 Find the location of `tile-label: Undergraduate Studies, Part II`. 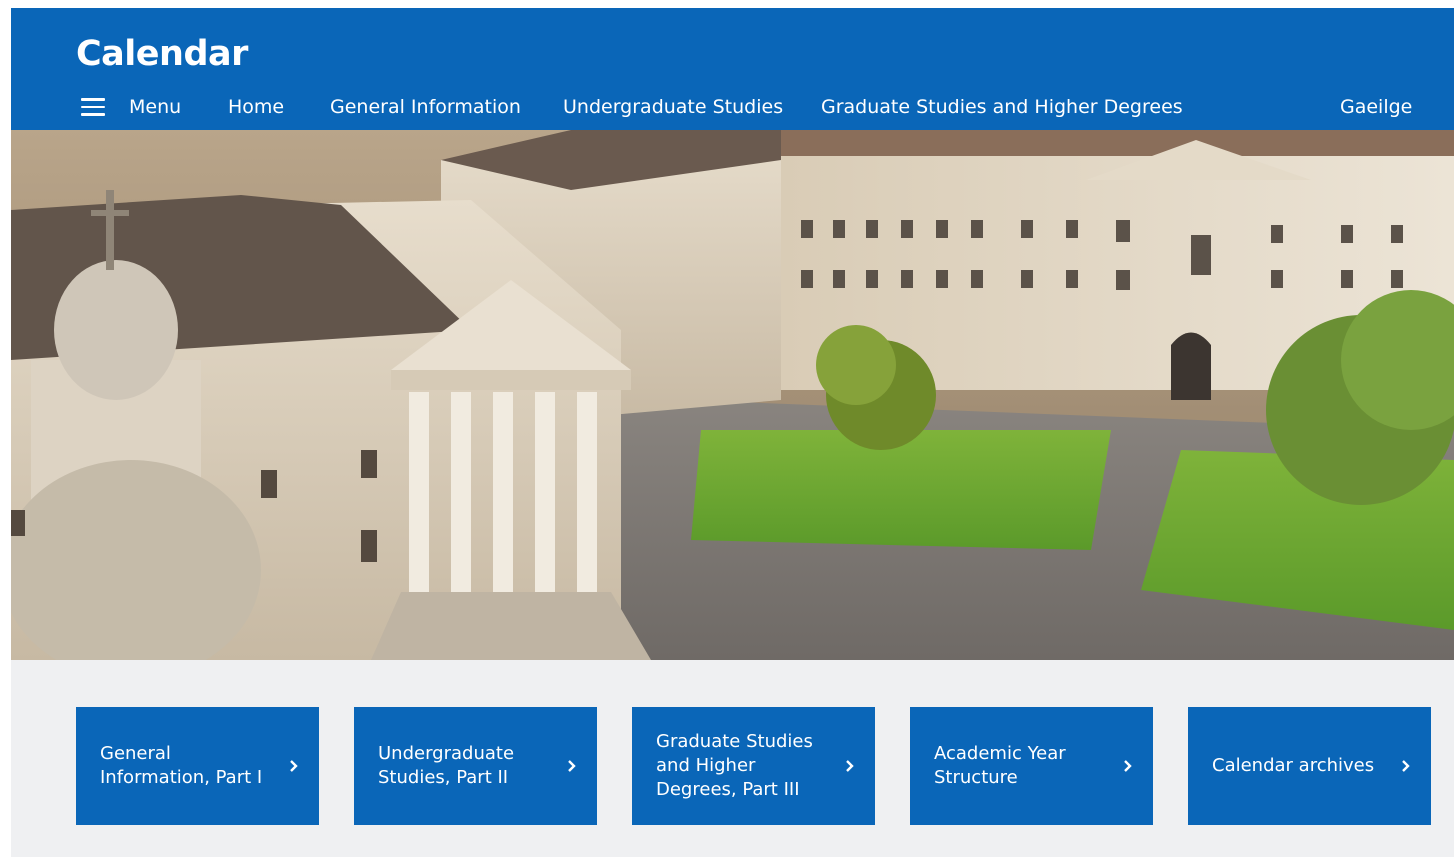

tile-label: Undergraduate Studies, Part II is located at coordinates (446, 765).